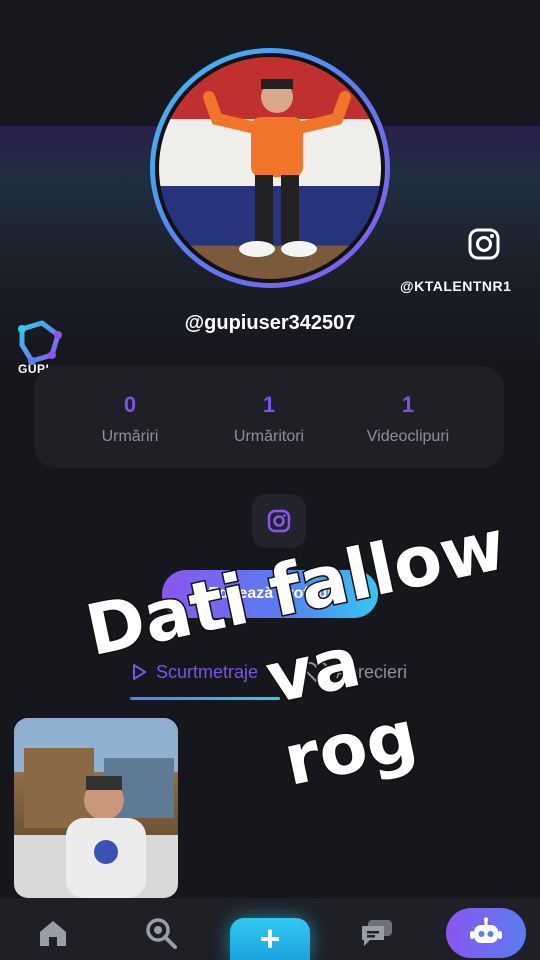 This screenshot has width=540, height=960. What do you see at coordinates (316, 672) in the screenshot?
I see `heart-icon` at bounding box center [316, 672].